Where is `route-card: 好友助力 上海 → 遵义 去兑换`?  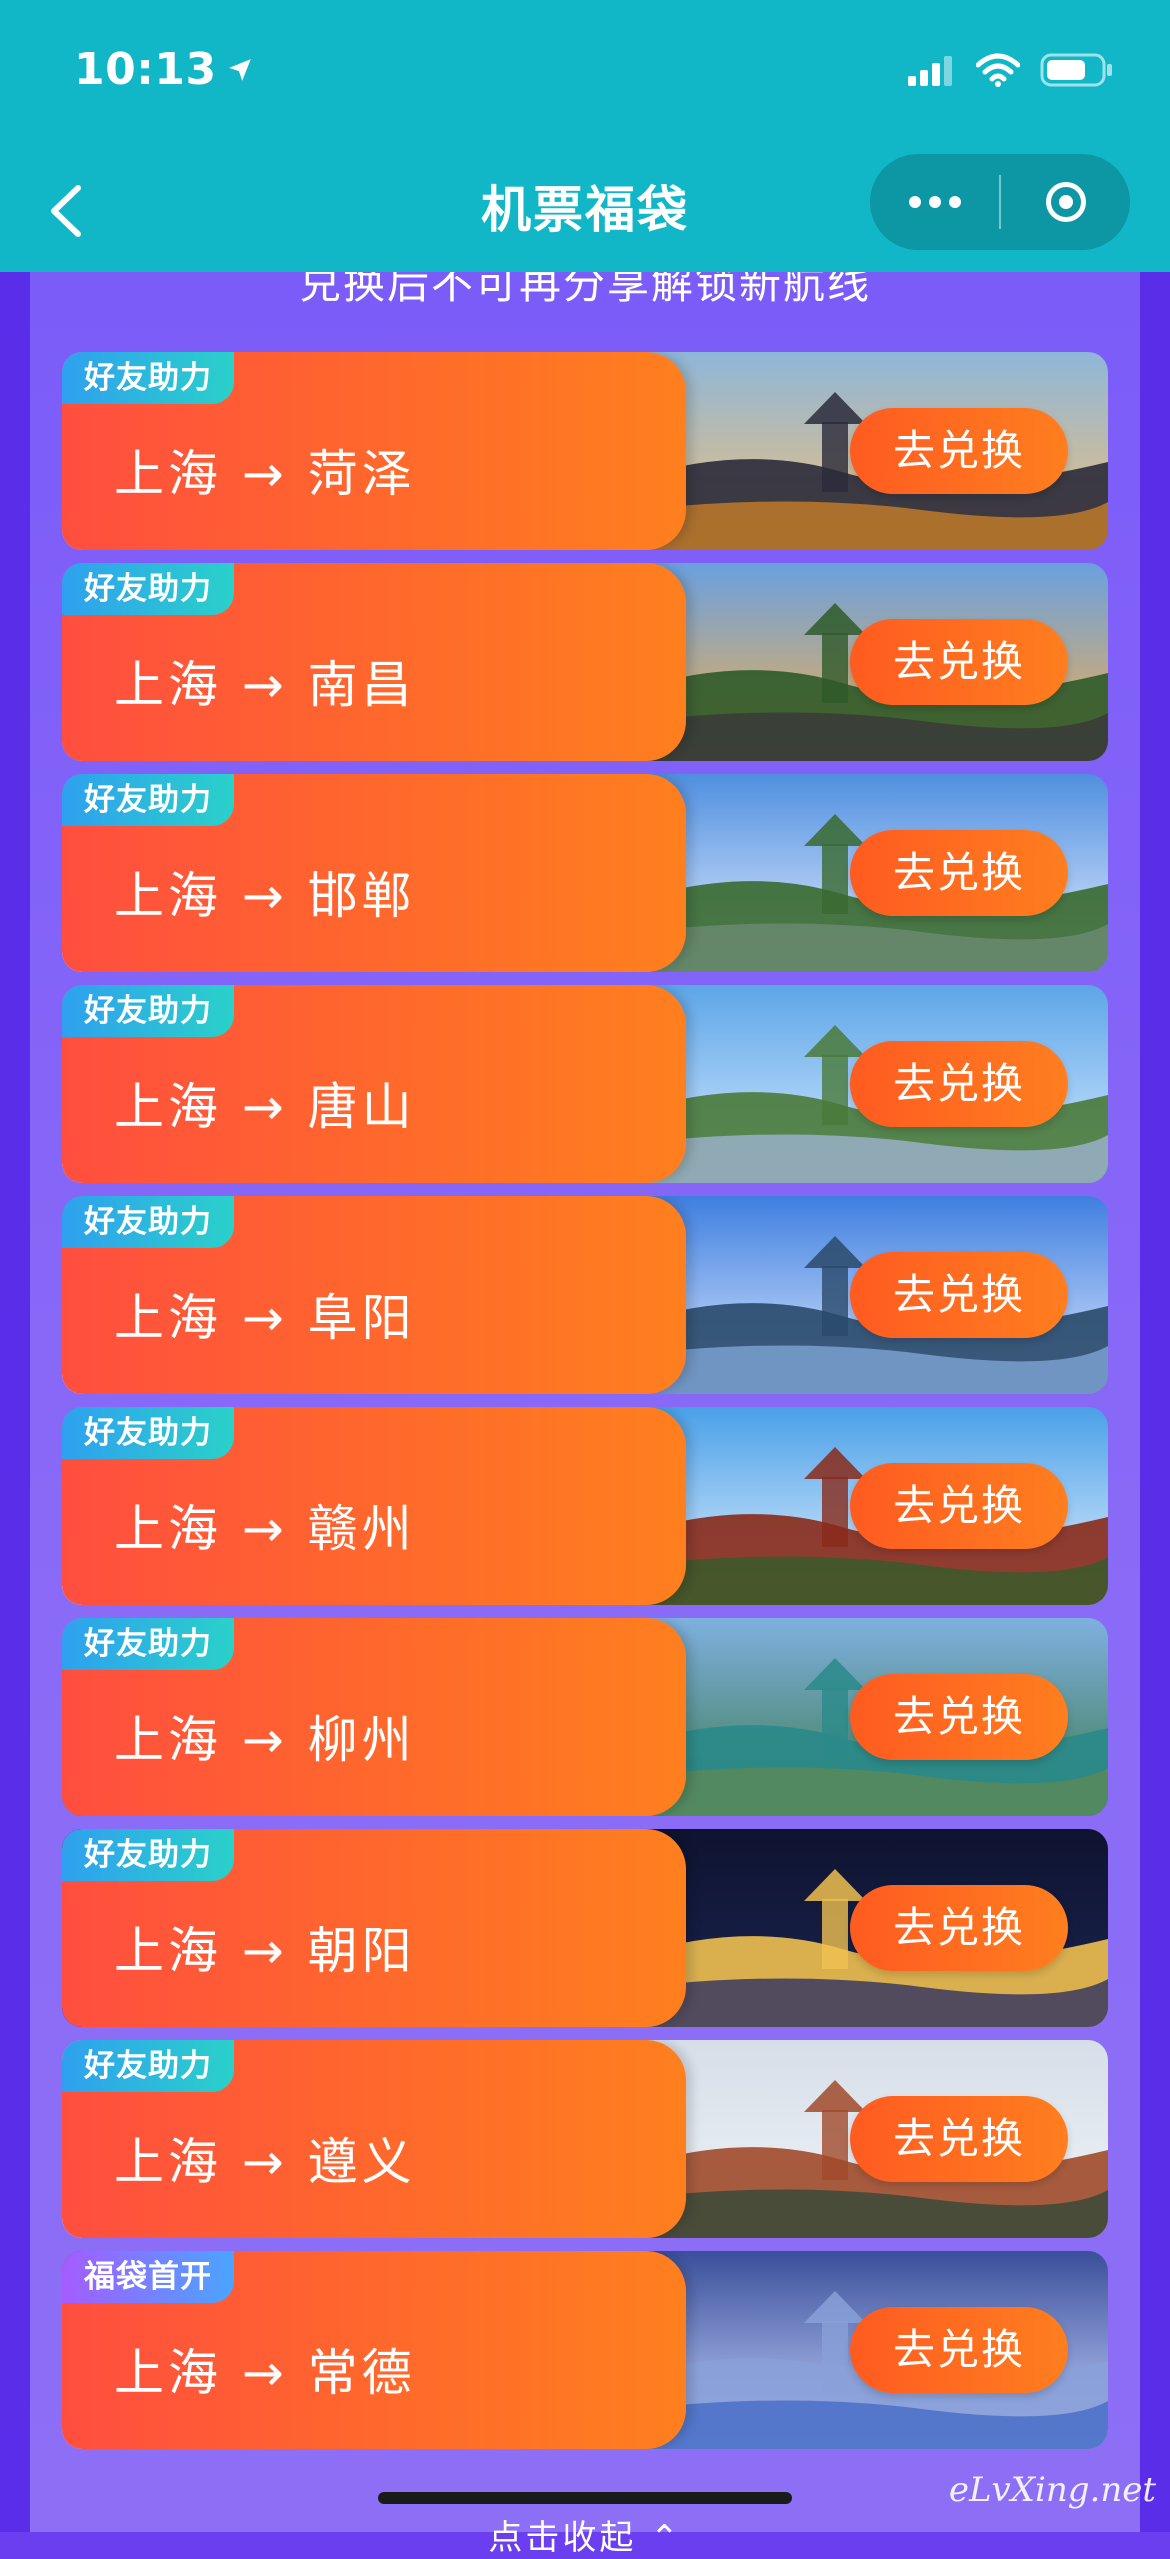
route-card: 好友助力 上海 → 遵义 去兑换 is located at coordinates (585, 2139).